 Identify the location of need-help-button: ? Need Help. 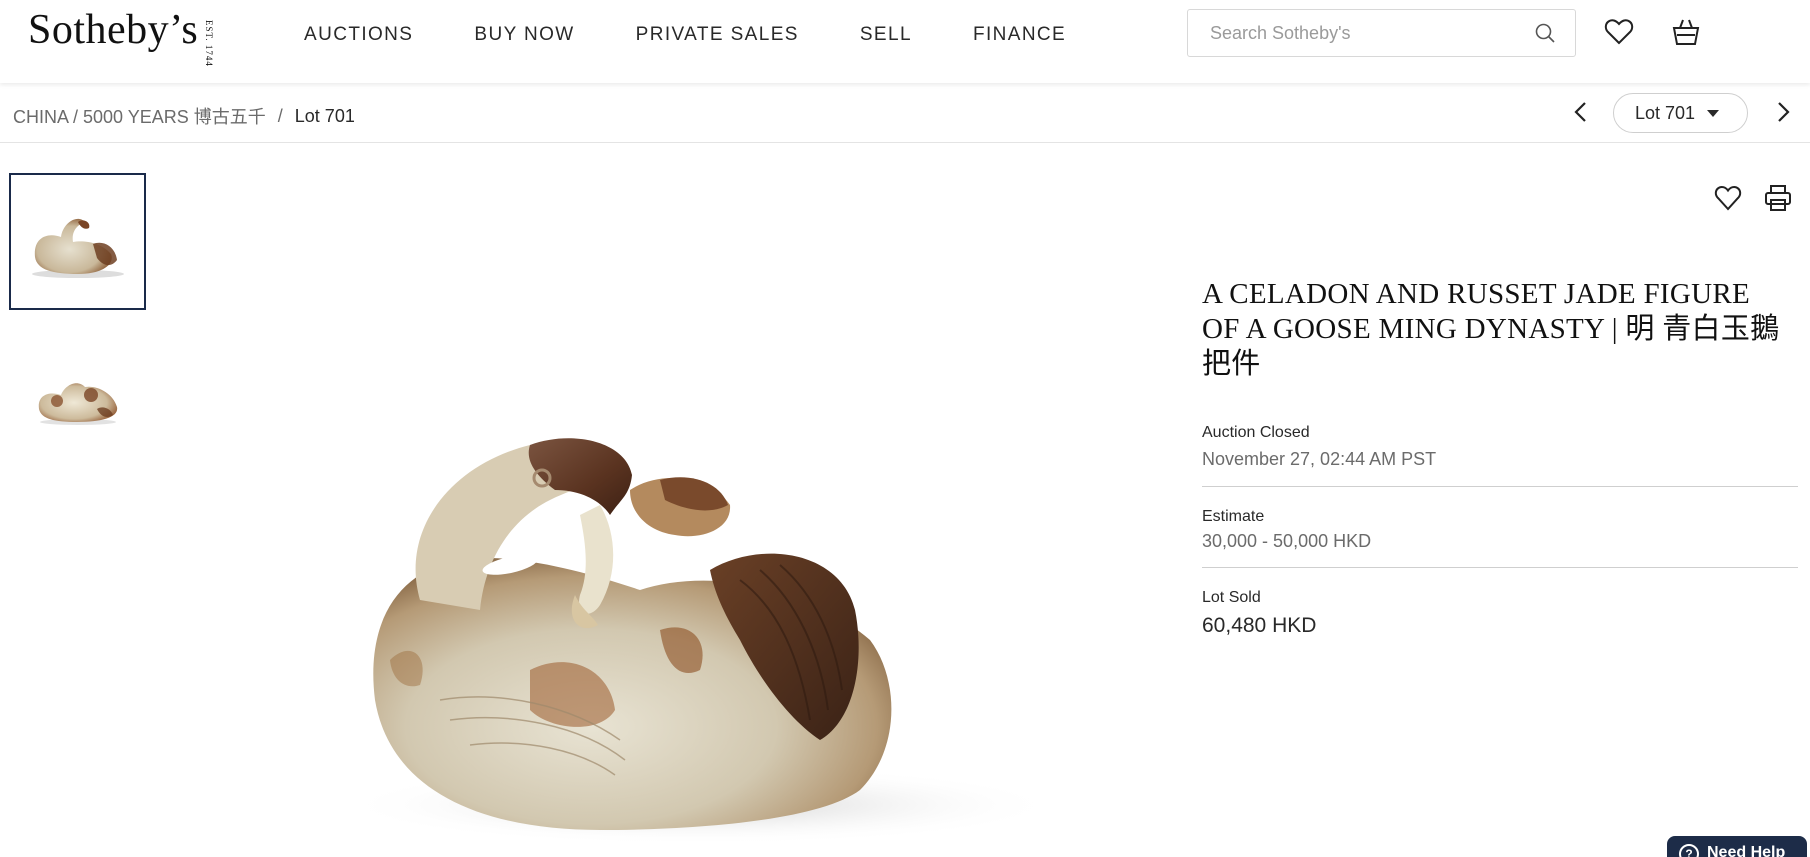
(1737, 846).